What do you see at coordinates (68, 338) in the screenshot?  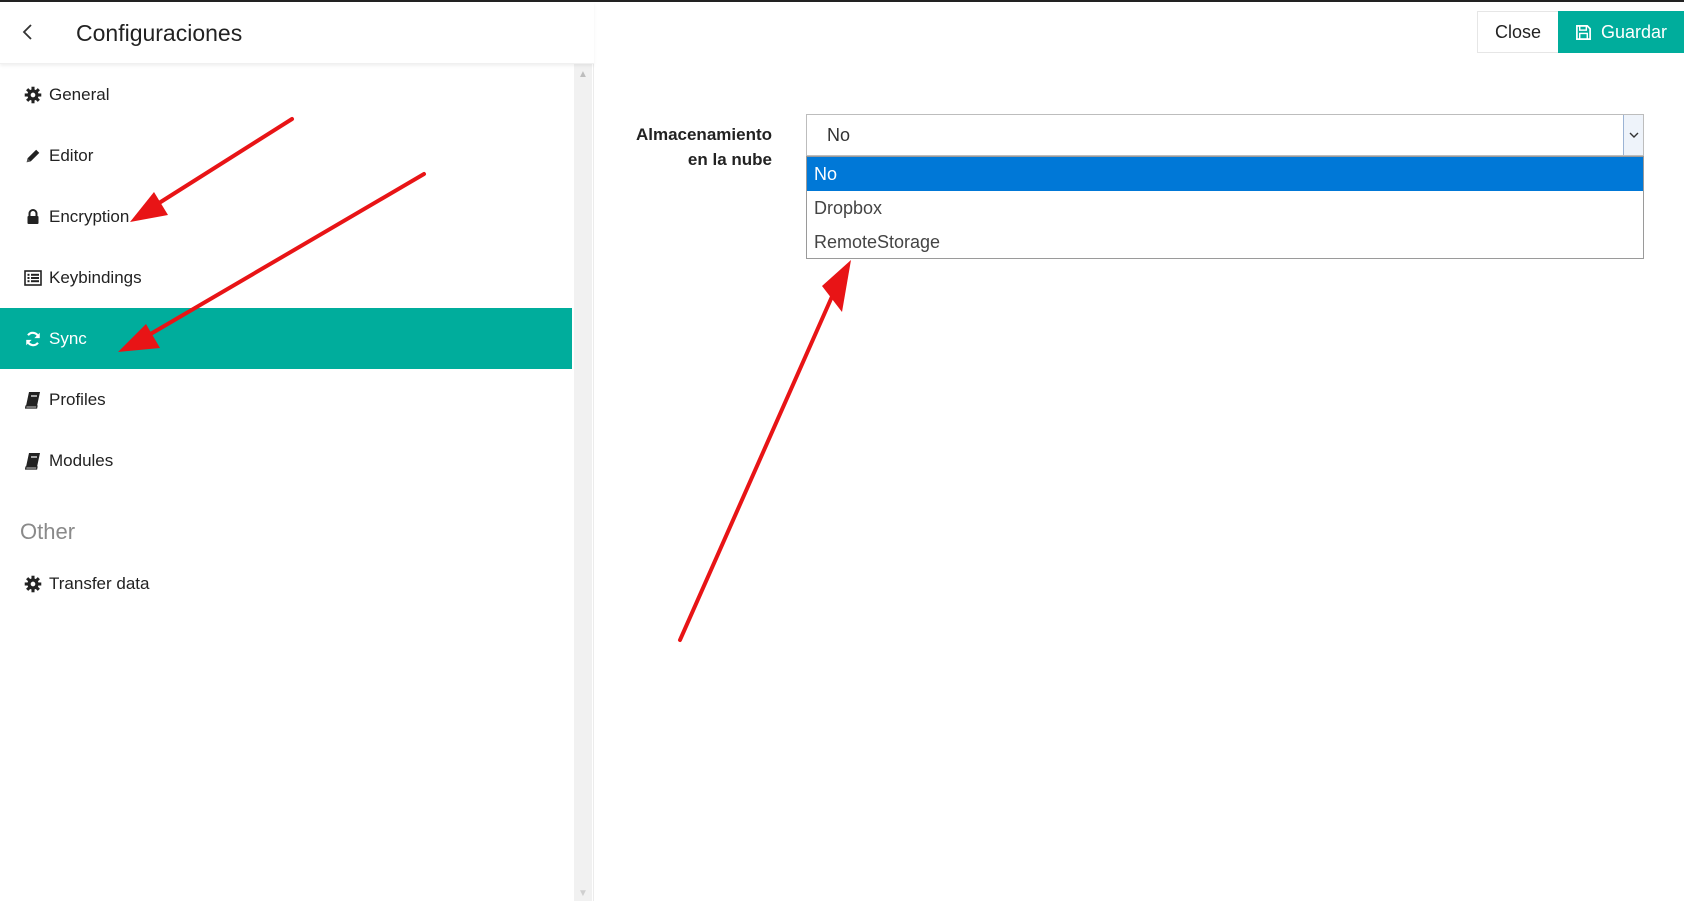 I see `sidebar-item-label: Sync` at bounding box center [68, 338].